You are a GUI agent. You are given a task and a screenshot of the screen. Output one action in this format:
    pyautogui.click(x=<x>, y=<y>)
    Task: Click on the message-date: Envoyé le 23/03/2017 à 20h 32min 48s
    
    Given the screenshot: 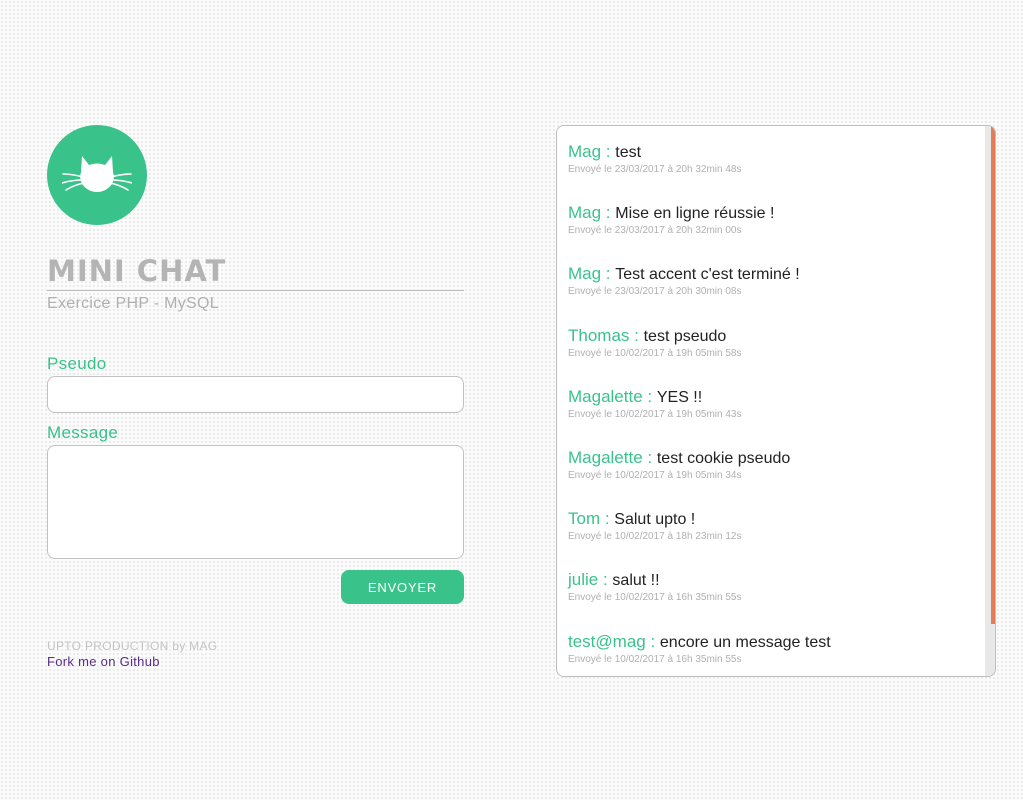 What is the action you would take?
    pyautogui.click(x=655, y=169)
    